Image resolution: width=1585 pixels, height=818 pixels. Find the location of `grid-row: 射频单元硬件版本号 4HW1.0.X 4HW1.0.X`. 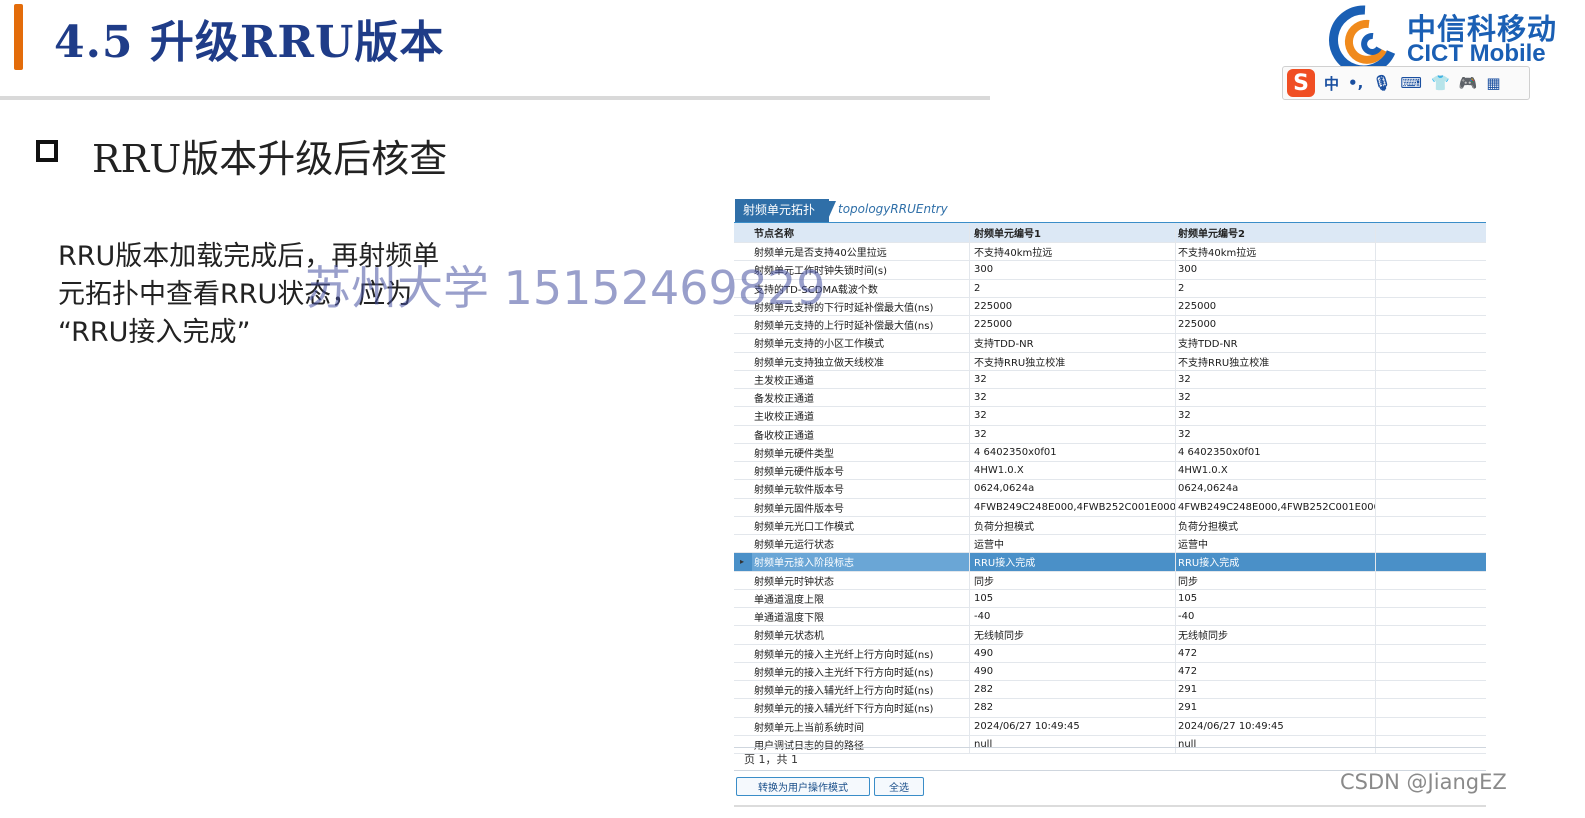

grid-row: 射频单元硬件版本号 4HW1.0.X 4HW1.0.X is located at coordinates (1110, 471).